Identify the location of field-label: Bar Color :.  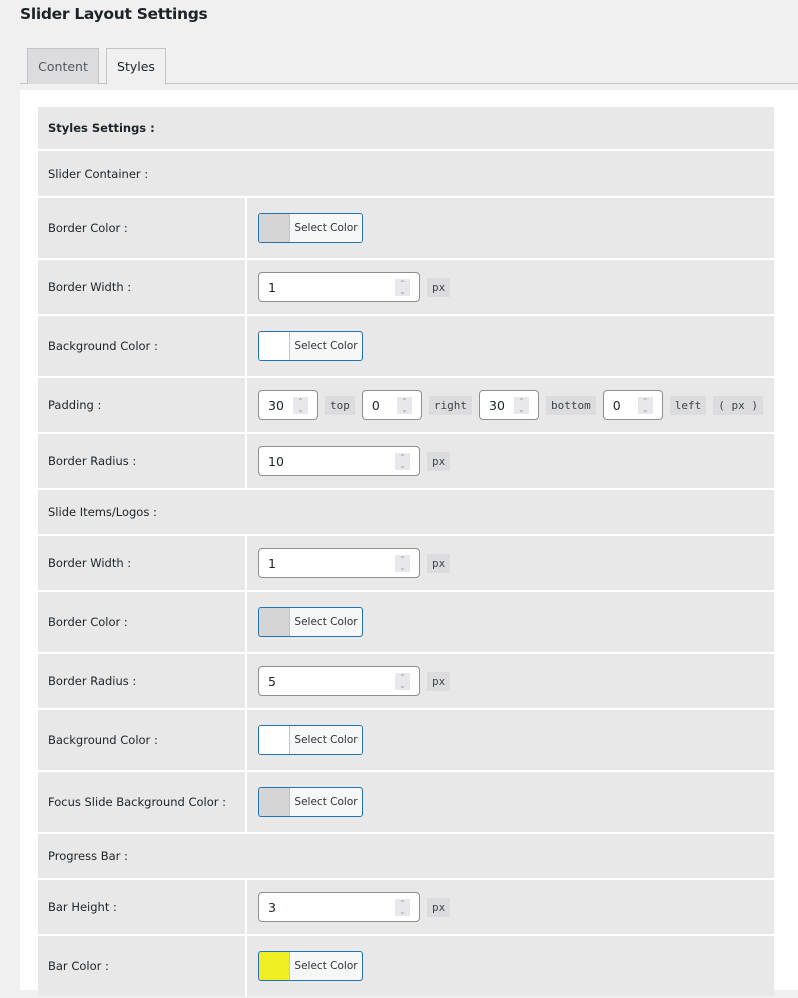
(141, 966).